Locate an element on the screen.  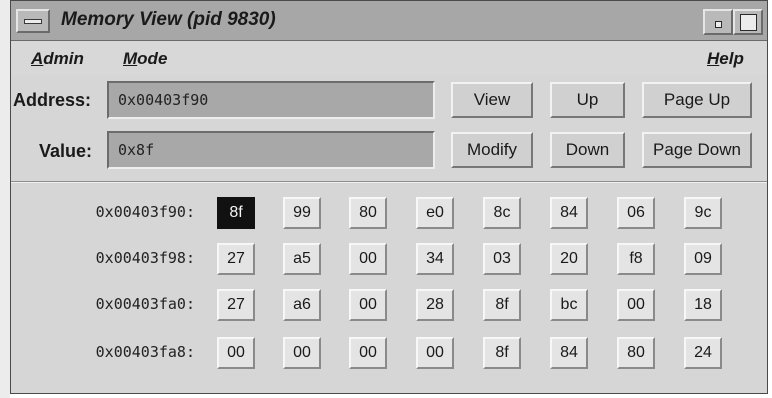
memory-byte-cell: 9c is located at coordinates (703, 213).